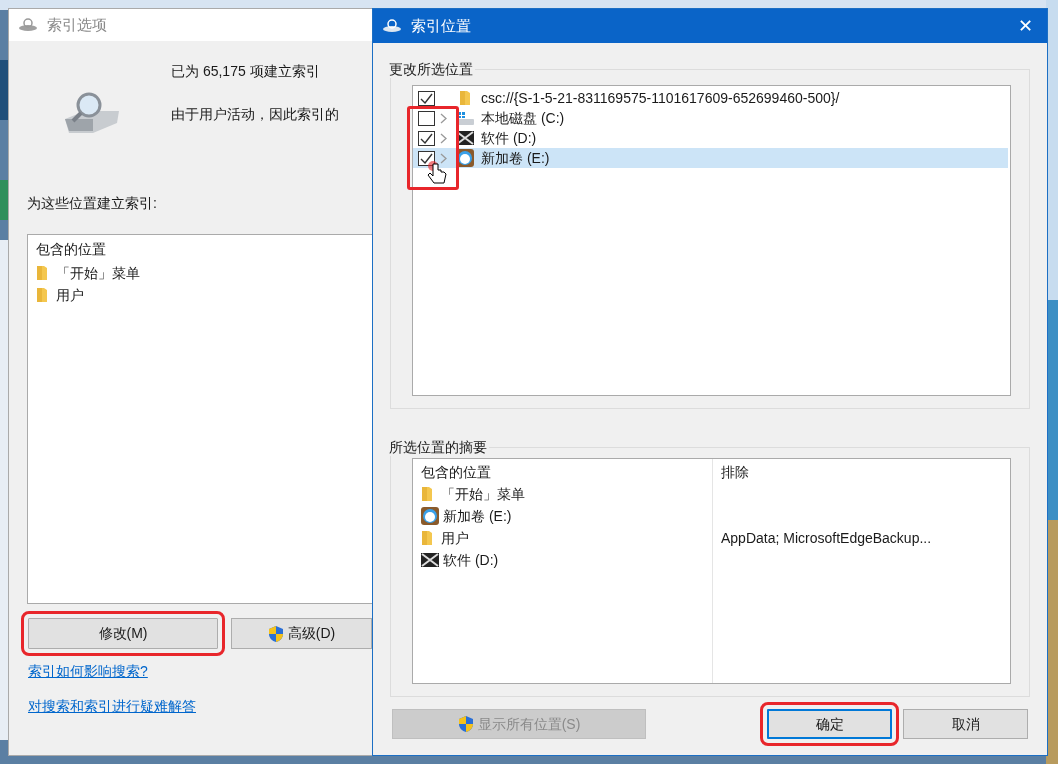  What do you see at coordinates (88, 671) in the screenshot?
I see `help-link: 索引如何影响搜索?` at bounding box center [88, 671].